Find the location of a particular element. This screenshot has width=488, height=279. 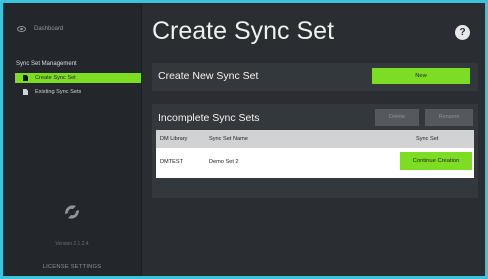

sync-logo-icon is located at coordinates (72, 212).